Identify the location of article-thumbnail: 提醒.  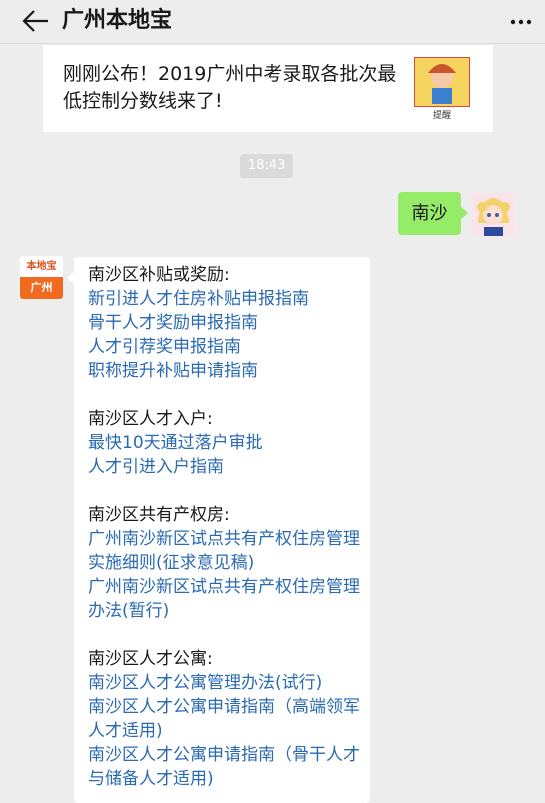
(442, 88).